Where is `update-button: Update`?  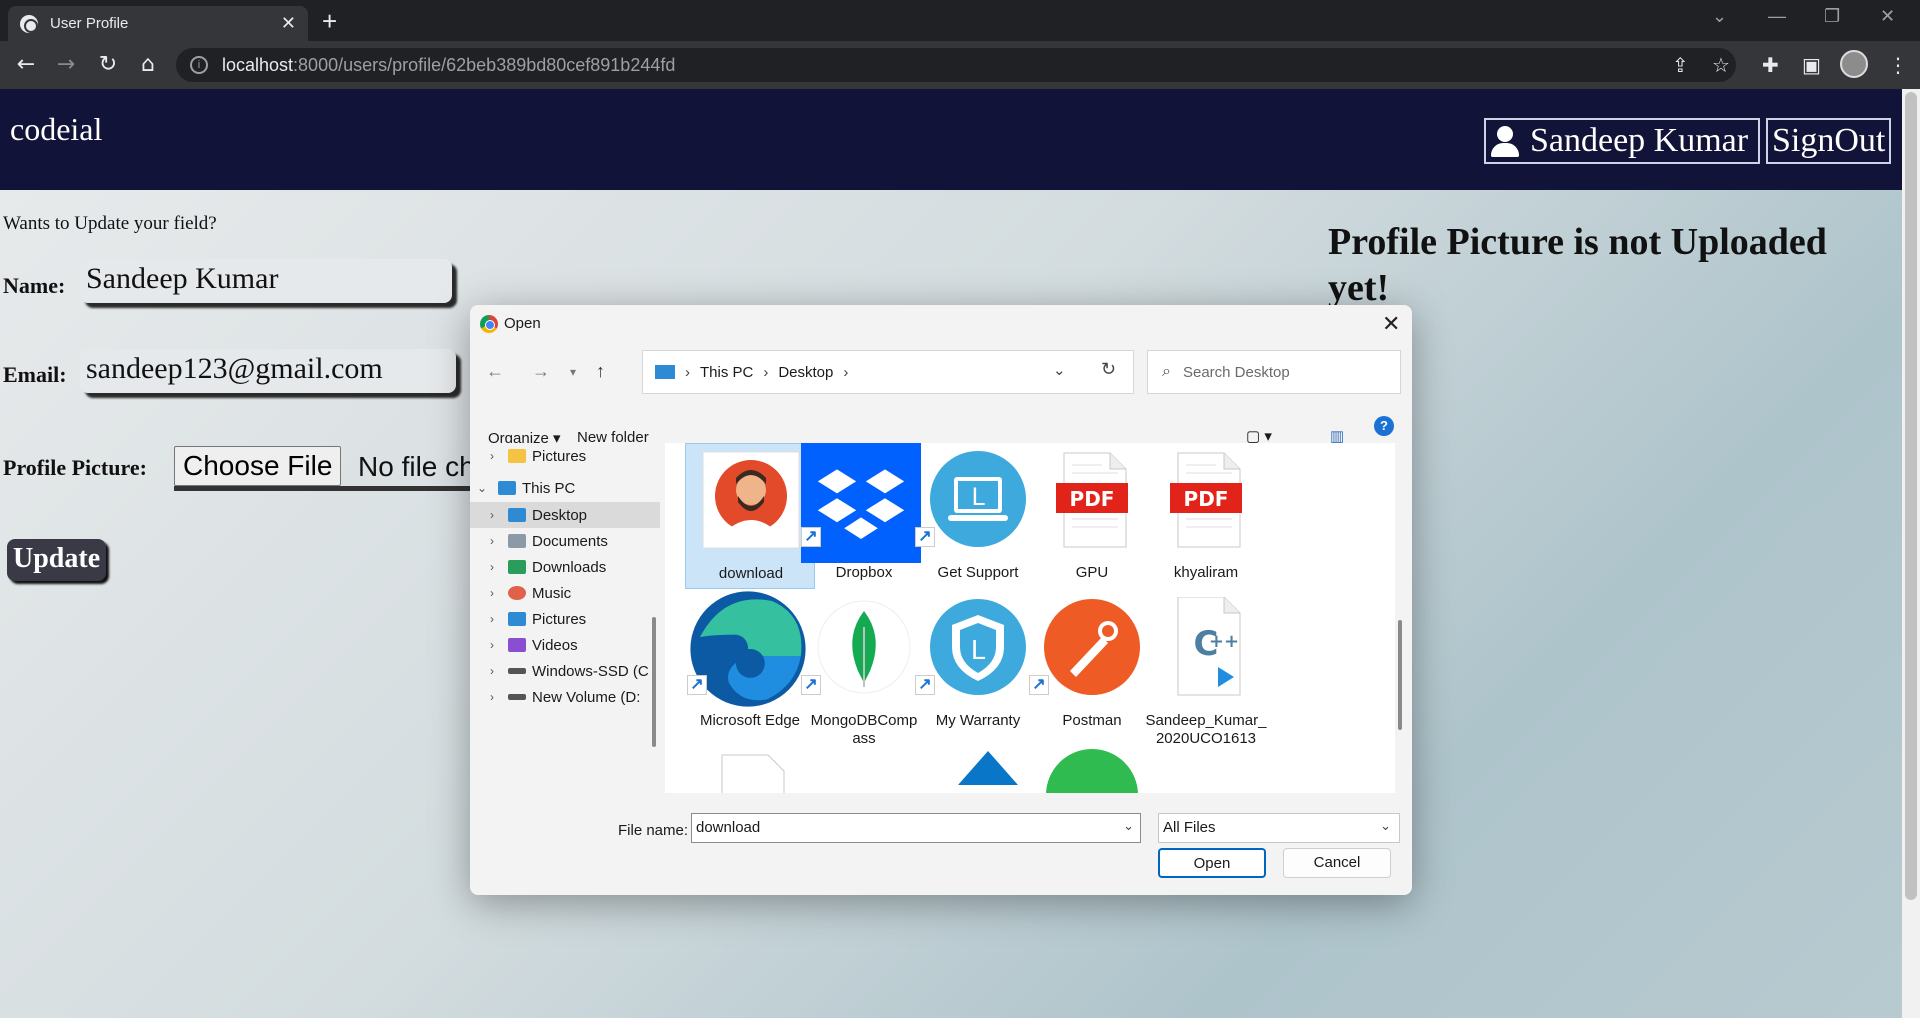 update-button: Update is located at coordinates (57, 560).